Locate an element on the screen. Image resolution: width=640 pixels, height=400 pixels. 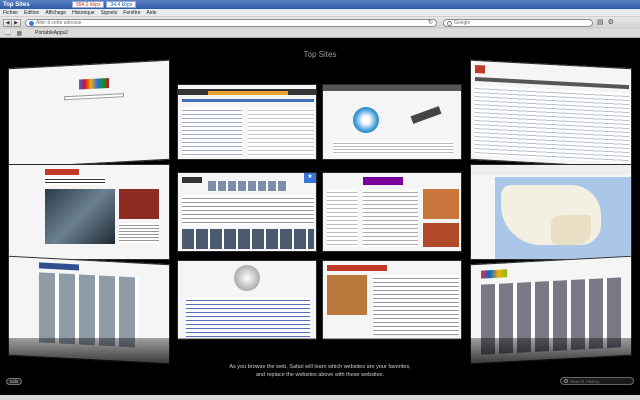
title-bar: Top Sites 994.2 kbps 34.4 kbps is located at coordinates (320, 4).